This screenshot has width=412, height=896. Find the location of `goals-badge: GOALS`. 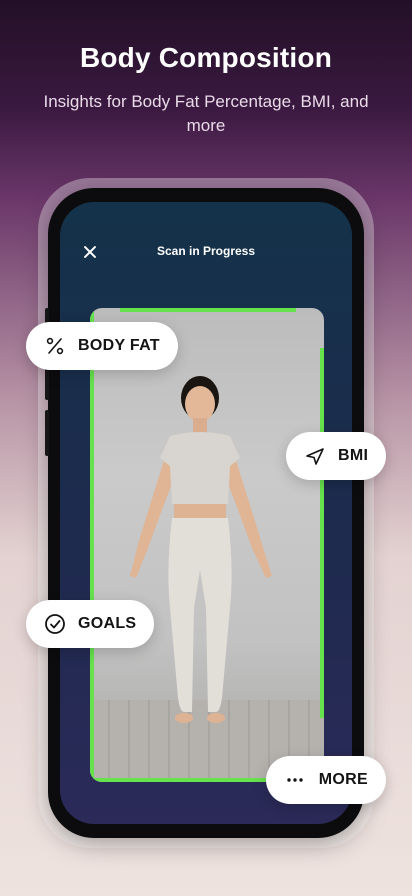

goals-badge: GOALS is located at coordinates (90, 624).